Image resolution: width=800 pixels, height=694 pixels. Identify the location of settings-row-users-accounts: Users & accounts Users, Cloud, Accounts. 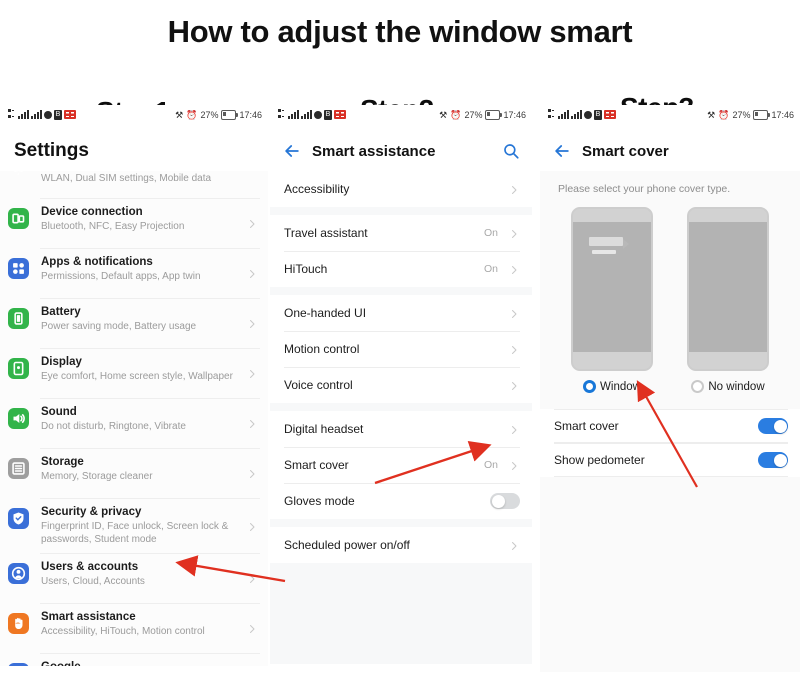
(134, 578).